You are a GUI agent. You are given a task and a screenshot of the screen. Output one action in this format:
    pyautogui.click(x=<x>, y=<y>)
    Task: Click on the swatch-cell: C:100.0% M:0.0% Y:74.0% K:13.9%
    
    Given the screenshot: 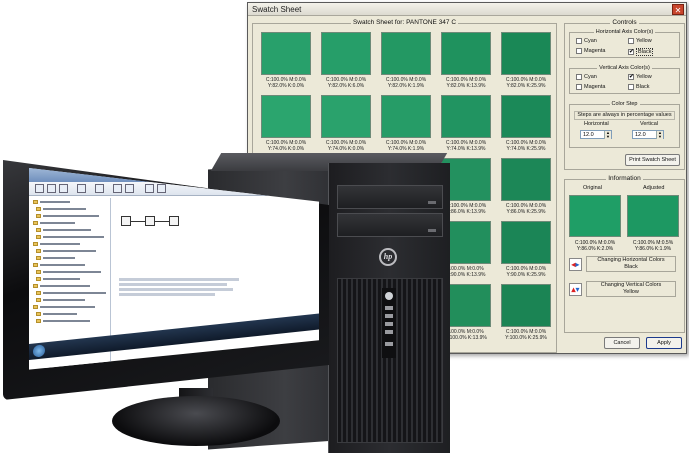 What is the action you would take?
    pyautogui.click(x=466, y=123)
    